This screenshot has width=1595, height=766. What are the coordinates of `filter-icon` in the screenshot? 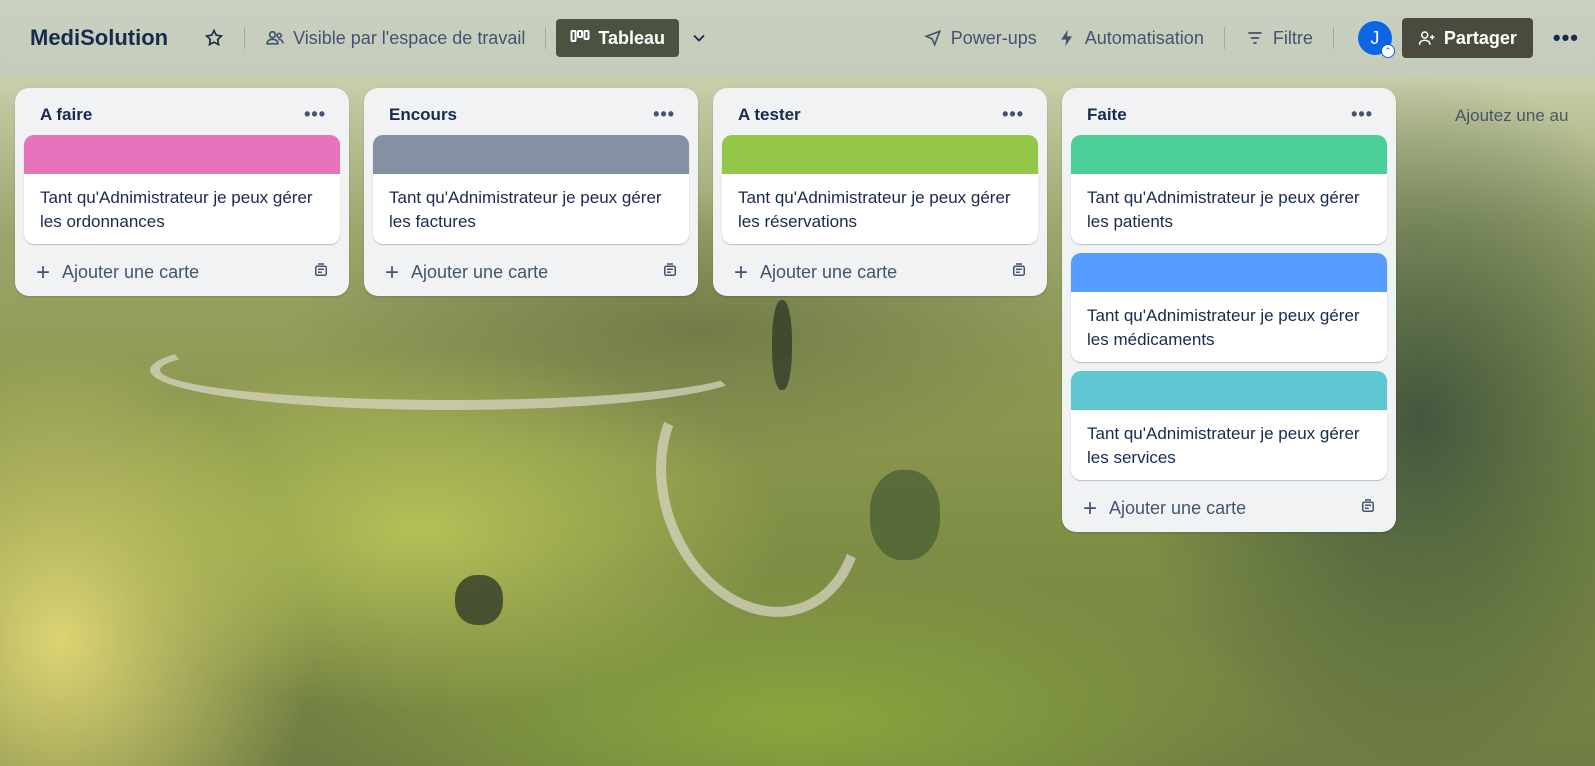 It's located at (1255, 38).